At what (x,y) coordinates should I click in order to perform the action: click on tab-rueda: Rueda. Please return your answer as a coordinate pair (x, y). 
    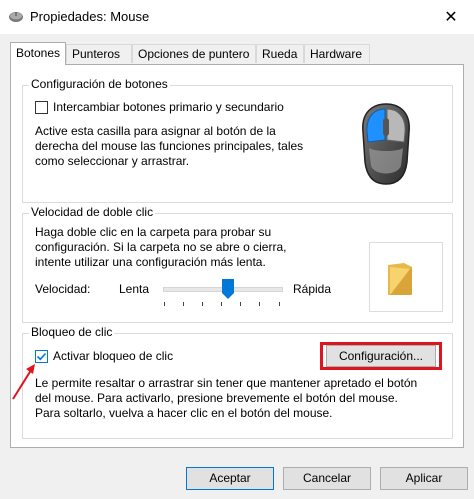
    Looking at the image, I should click on (280, 53).